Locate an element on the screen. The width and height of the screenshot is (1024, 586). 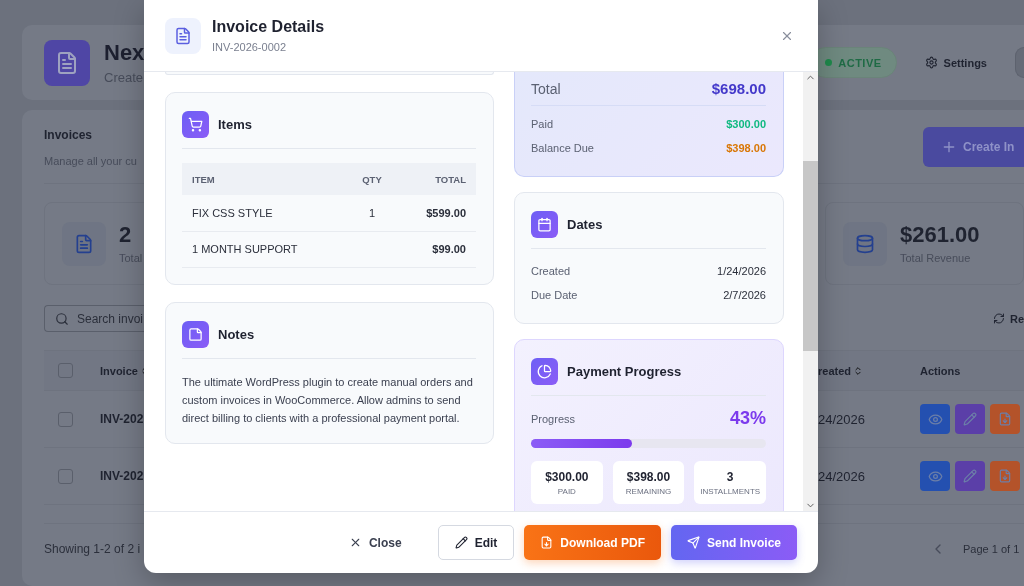
stat-tile: $398.00 REMAINING is located at coordinates (648, 482).